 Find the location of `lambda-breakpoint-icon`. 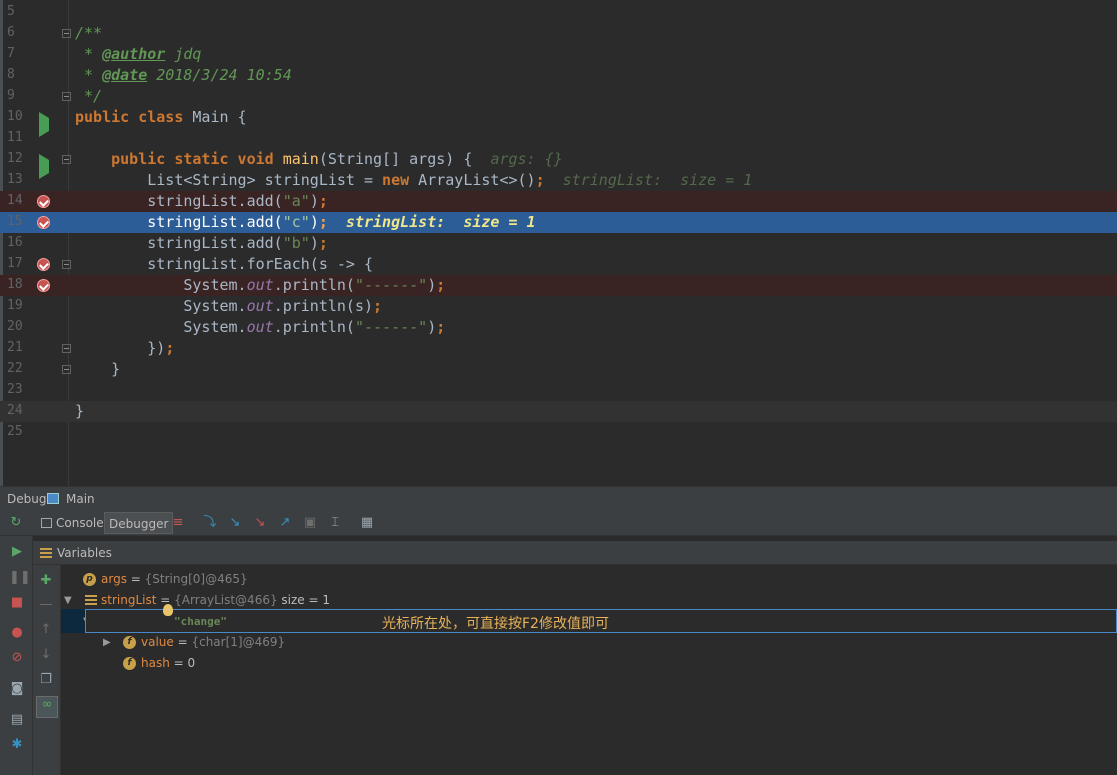

lambda-breakpoint-icon is located at coordinates (43, 264).